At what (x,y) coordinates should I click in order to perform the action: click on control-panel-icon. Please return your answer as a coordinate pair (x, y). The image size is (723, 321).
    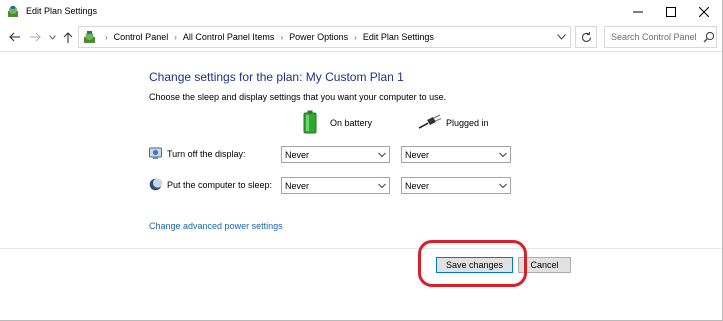
    Looking at the image, I should click on (89, 37).